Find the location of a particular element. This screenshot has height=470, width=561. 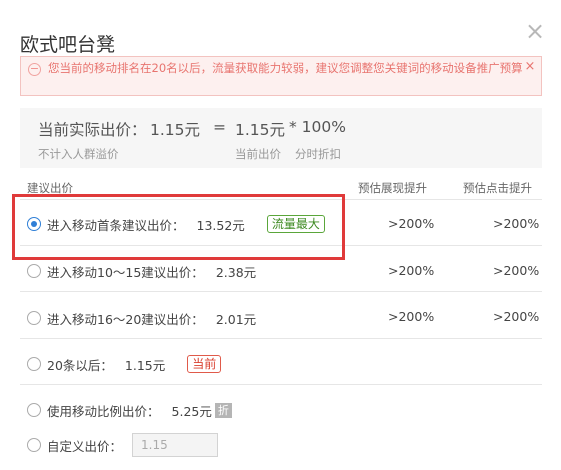

option-label: 进入移动10～15建议出价： is located at coordinates (125, 272).